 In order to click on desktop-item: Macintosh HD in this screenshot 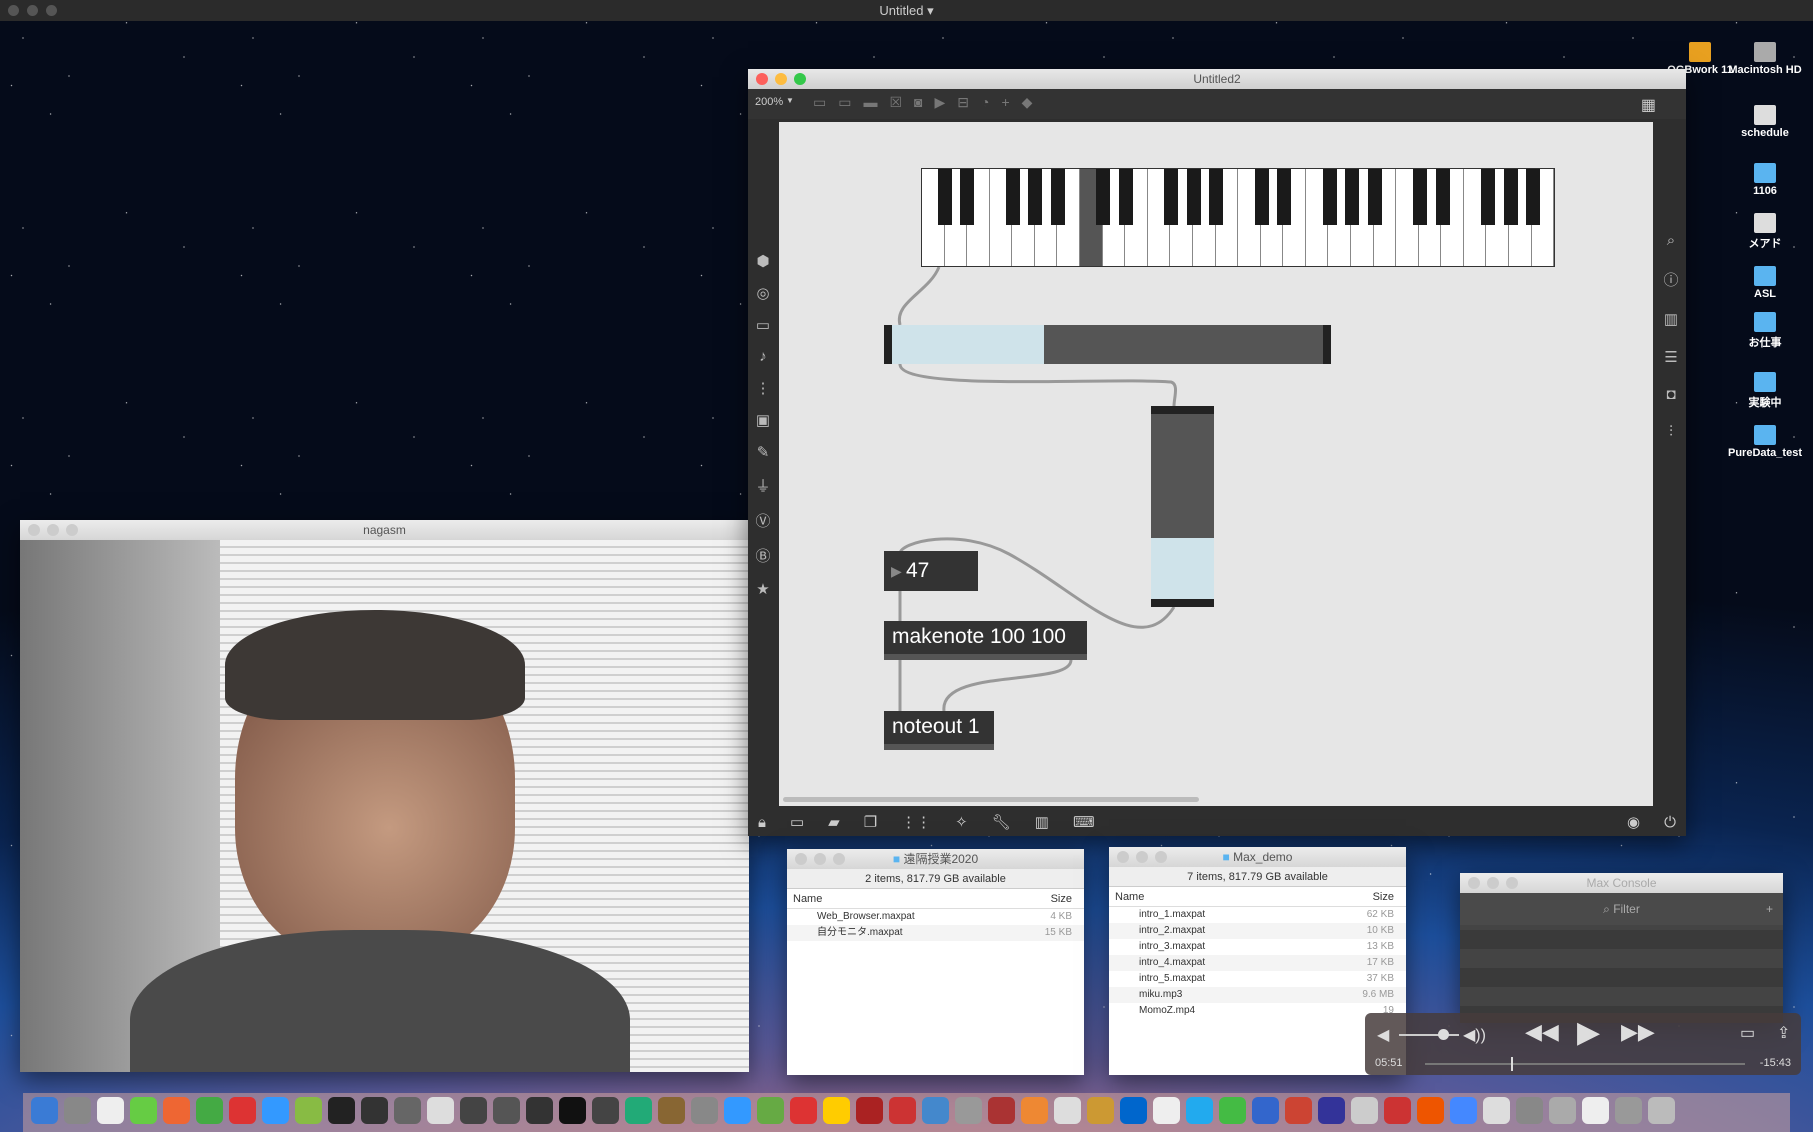, I will do `click(1765, 59)`.